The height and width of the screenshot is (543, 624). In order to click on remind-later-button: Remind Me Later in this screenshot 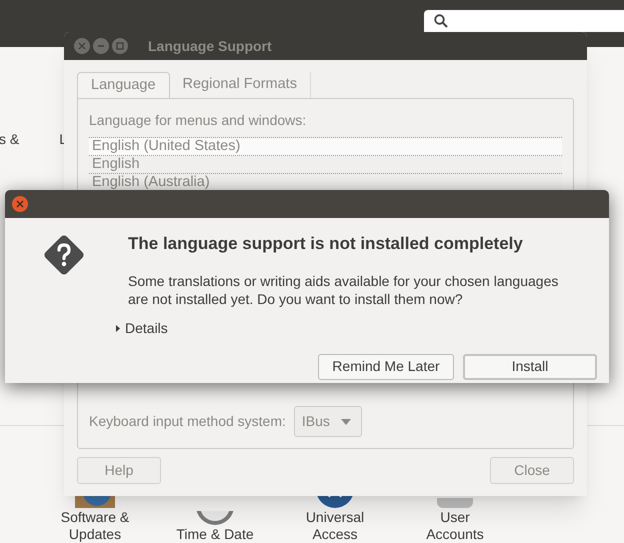, I will do `click(386, 367)`.